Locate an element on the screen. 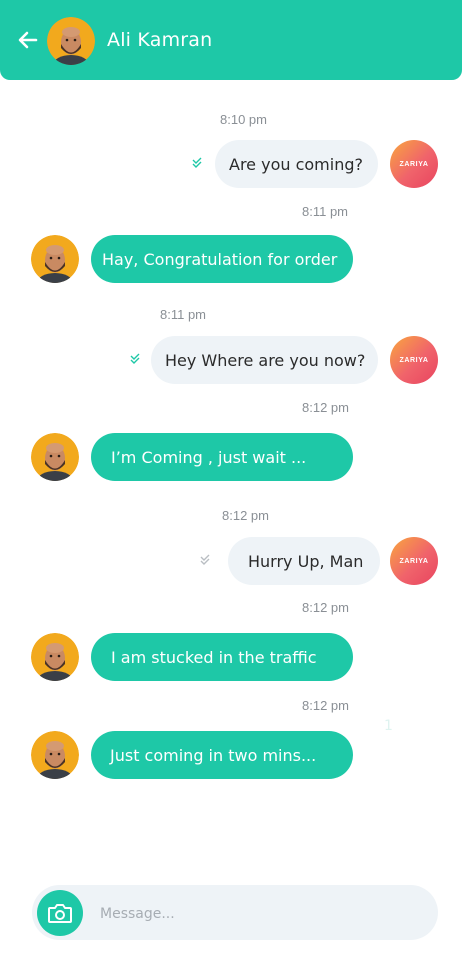 Image resolution: width=462 pixels, height=975 pixels. outgoing-message: Are you coming? is located at coordinates (296, 164).